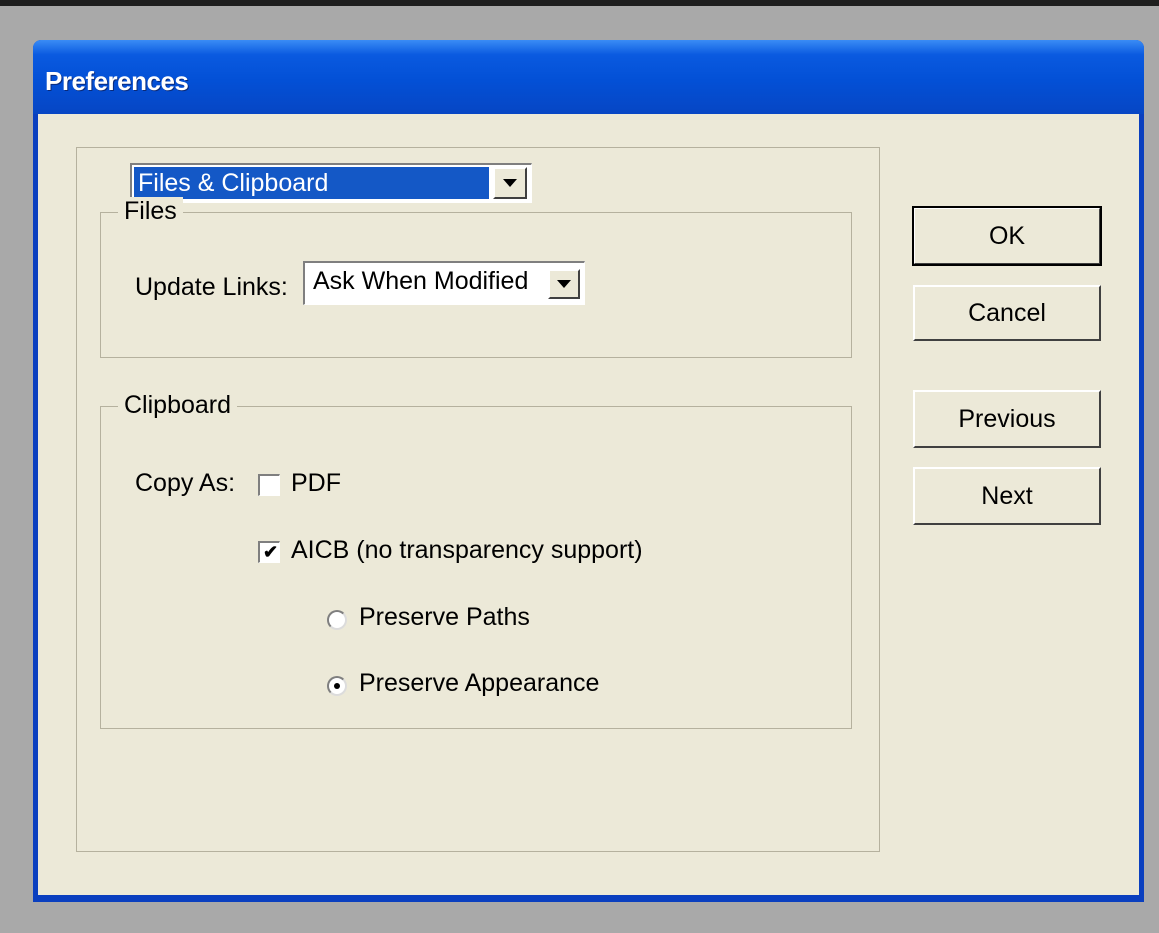  Describe the element at coordinates (467, 550) in the screenshot. I see `aicb-label: AICB (no transparency support)` at that location.